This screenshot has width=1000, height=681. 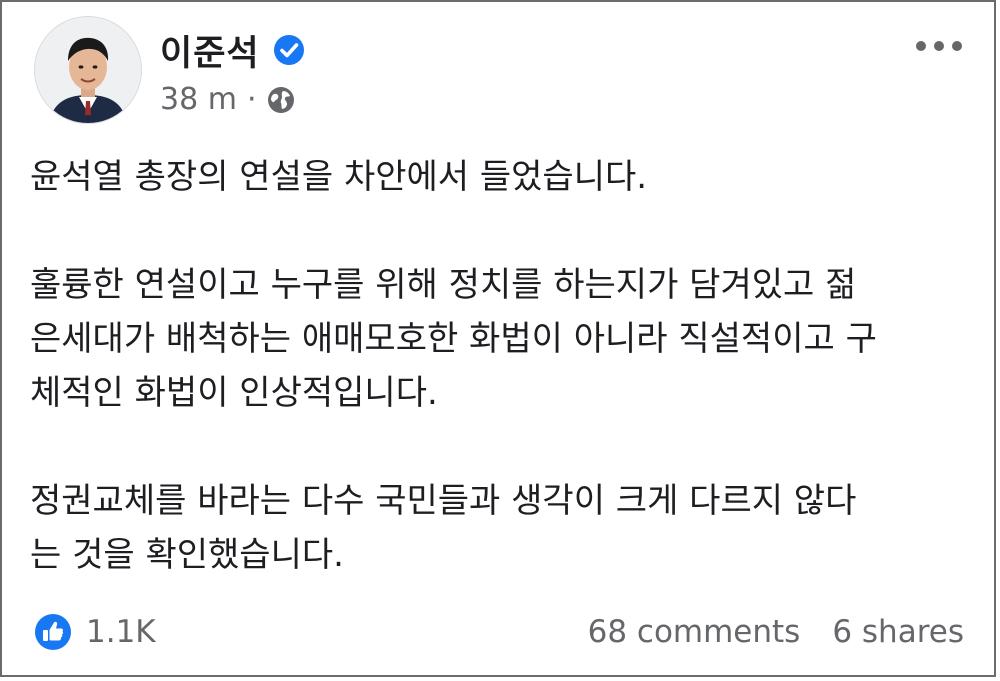 What do you see at coordinates (694, 632) in the screenshot?
I see `comments-count: 68 comments` at bounding box center [694, 632].